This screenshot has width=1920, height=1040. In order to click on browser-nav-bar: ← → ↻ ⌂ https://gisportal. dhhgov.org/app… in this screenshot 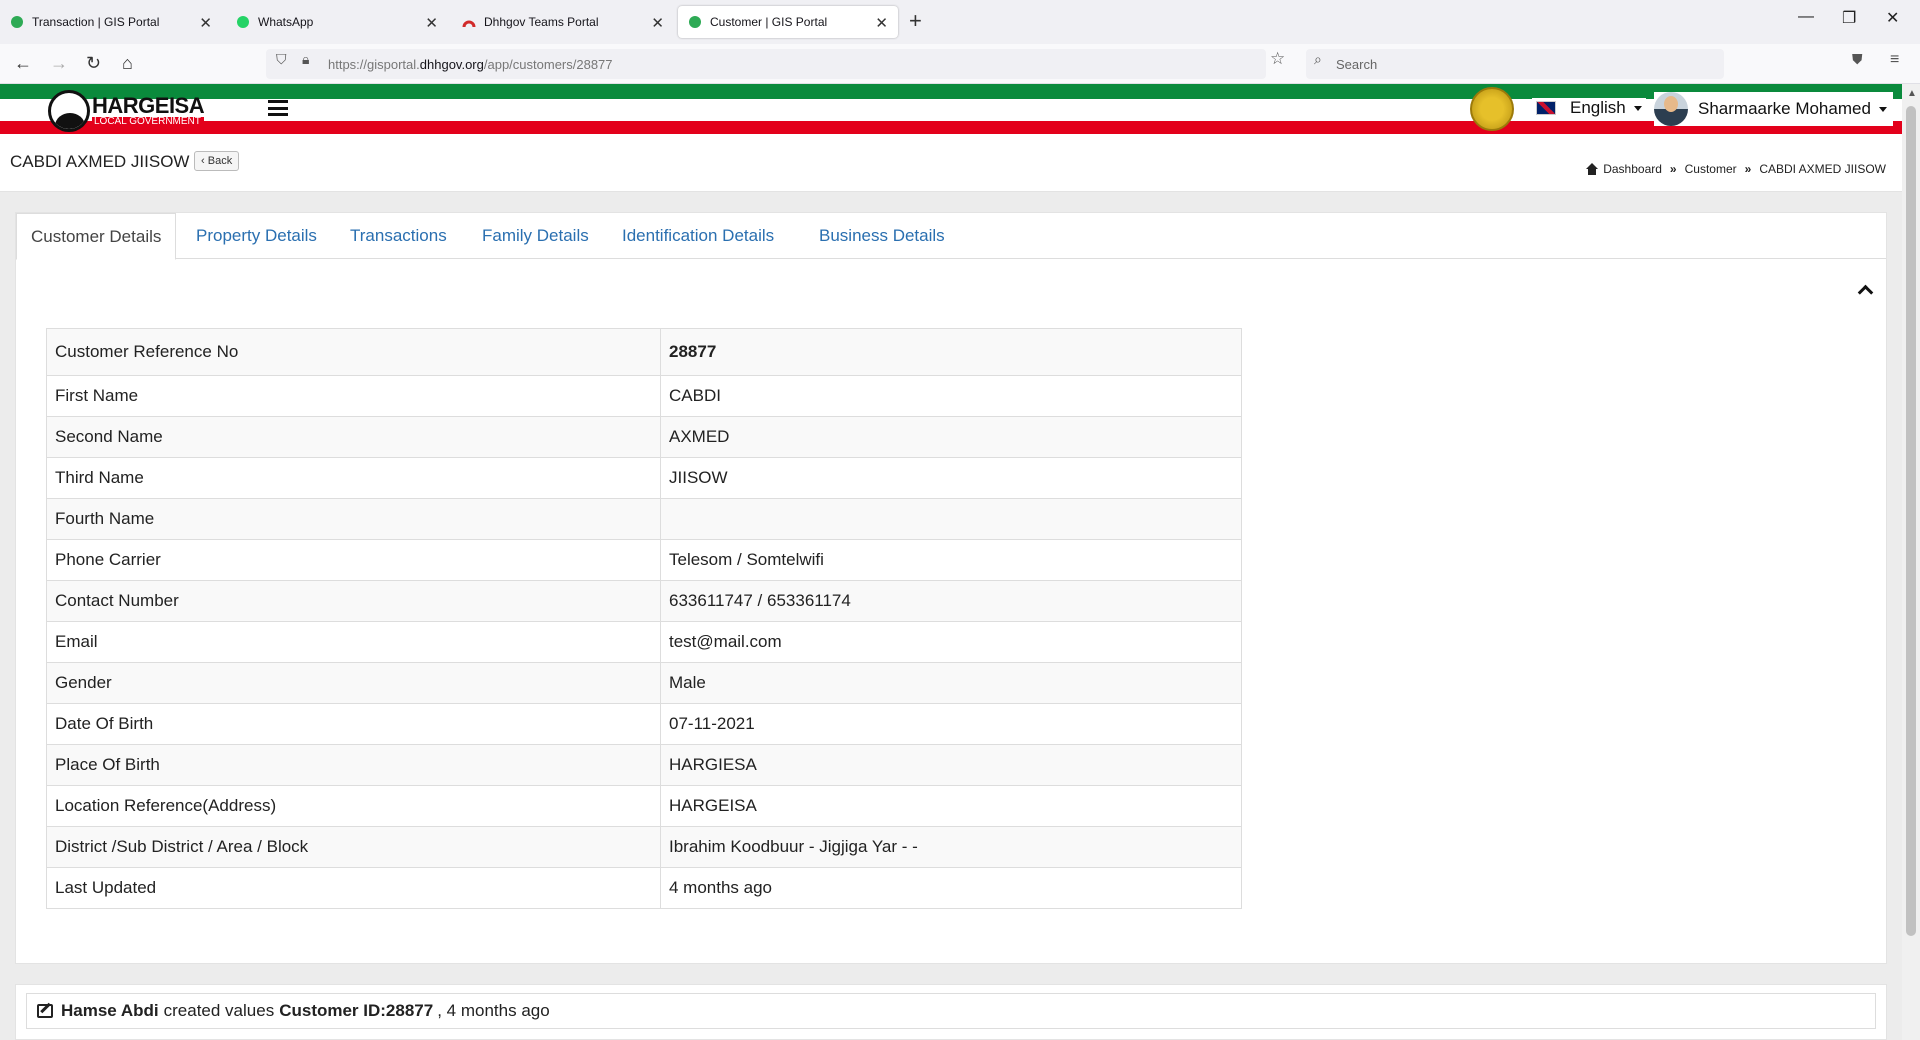, I will do `click(960, 64)`.